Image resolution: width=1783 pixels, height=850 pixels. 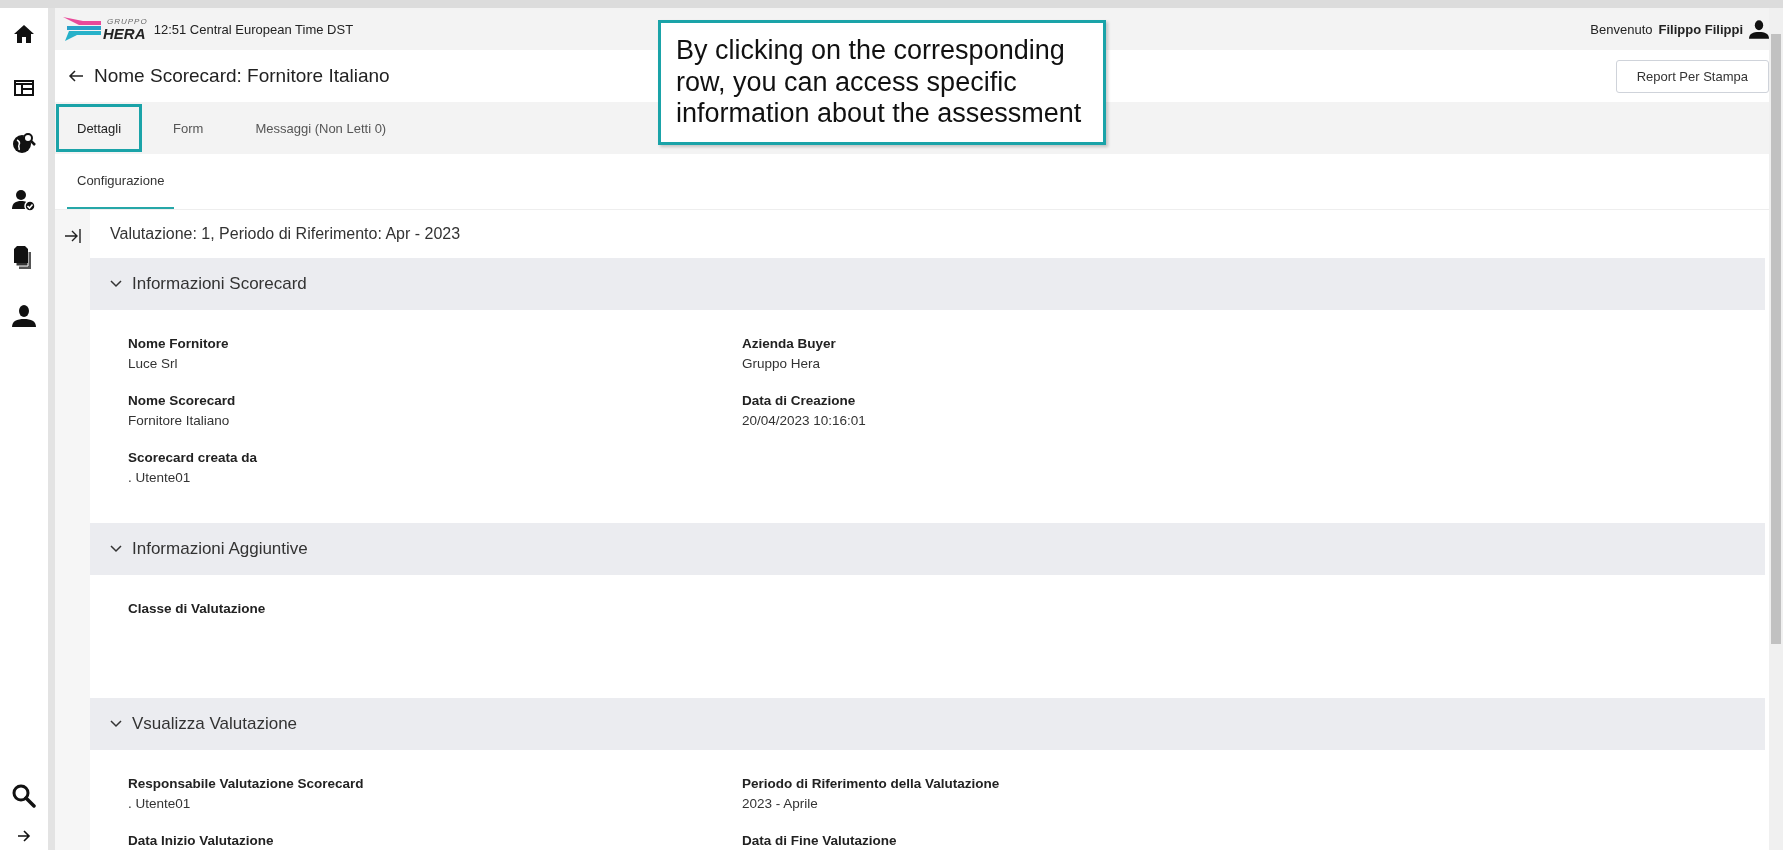 I want to click on evaluation-heading: Valutazione: 1, Periodo di Riferimento: Apr - 2023, so click(x=285, y=234).